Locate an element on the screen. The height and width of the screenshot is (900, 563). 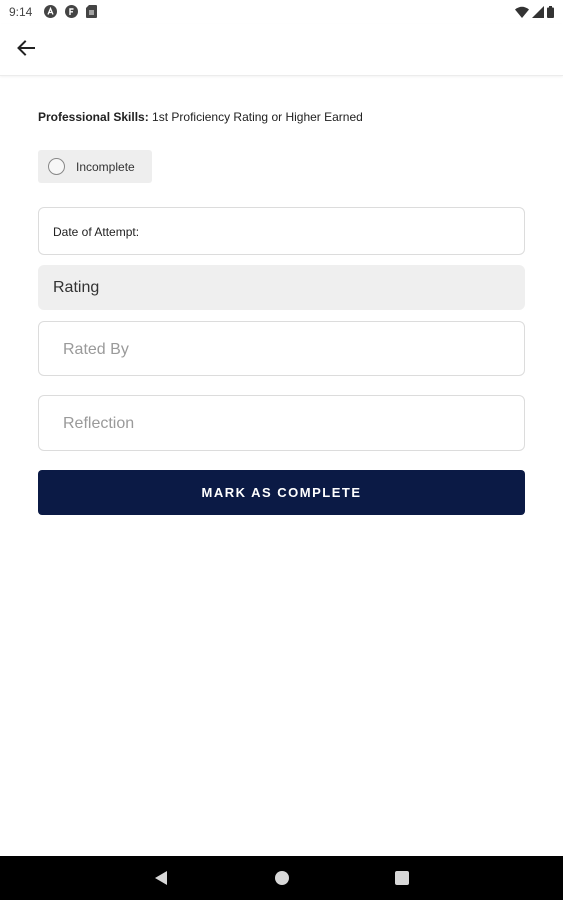
reflection-field: Reflection is located at coordinates (281, 423).